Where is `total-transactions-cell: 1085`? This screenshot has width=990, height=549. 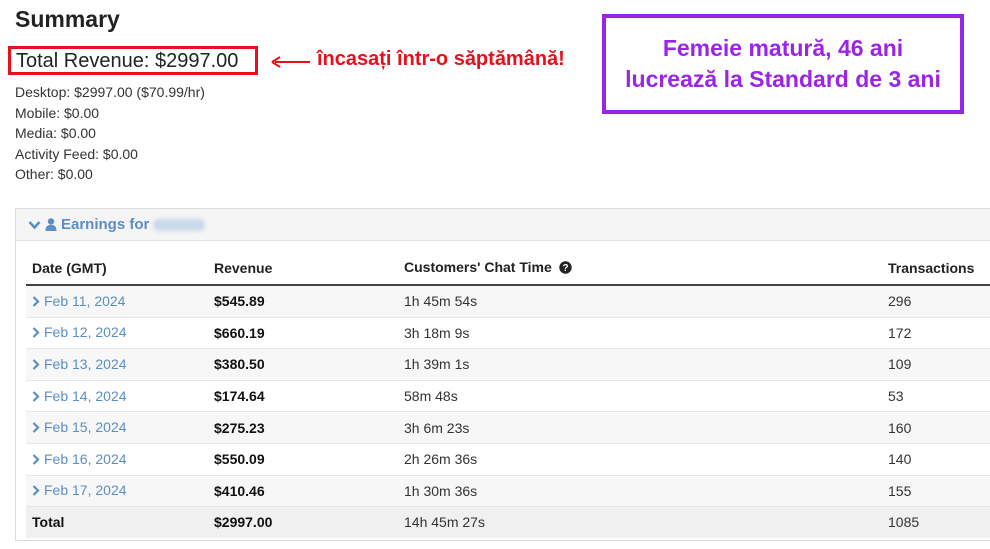 total-transactions-cell: 1085 is located at coordinates (936, 522).